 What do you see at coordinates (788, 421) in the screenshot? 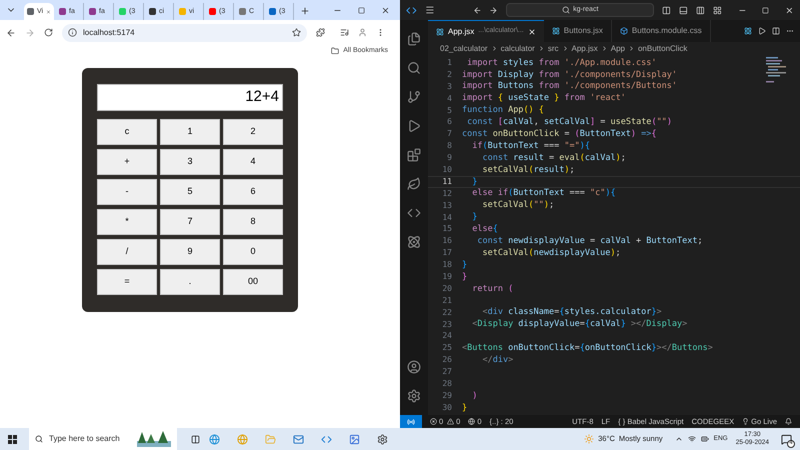
I see `notifications-icon` at bounding box center [788, 421].